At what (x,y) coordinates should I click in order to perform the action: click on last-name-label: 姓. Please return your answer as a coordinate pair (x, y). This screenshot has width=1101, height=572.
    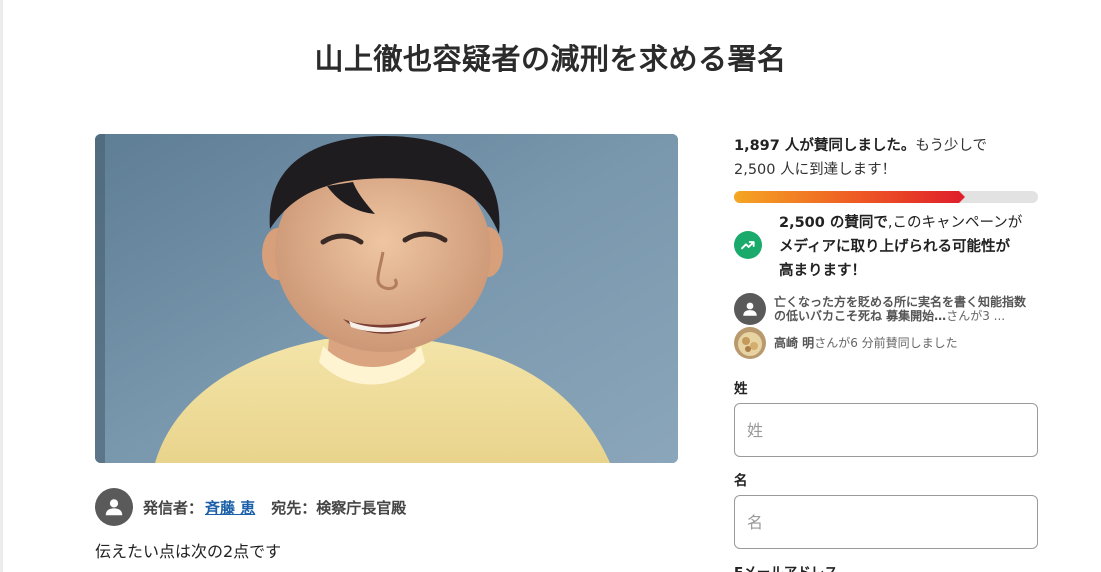
    Looking at the image, I should click on (741, 389).